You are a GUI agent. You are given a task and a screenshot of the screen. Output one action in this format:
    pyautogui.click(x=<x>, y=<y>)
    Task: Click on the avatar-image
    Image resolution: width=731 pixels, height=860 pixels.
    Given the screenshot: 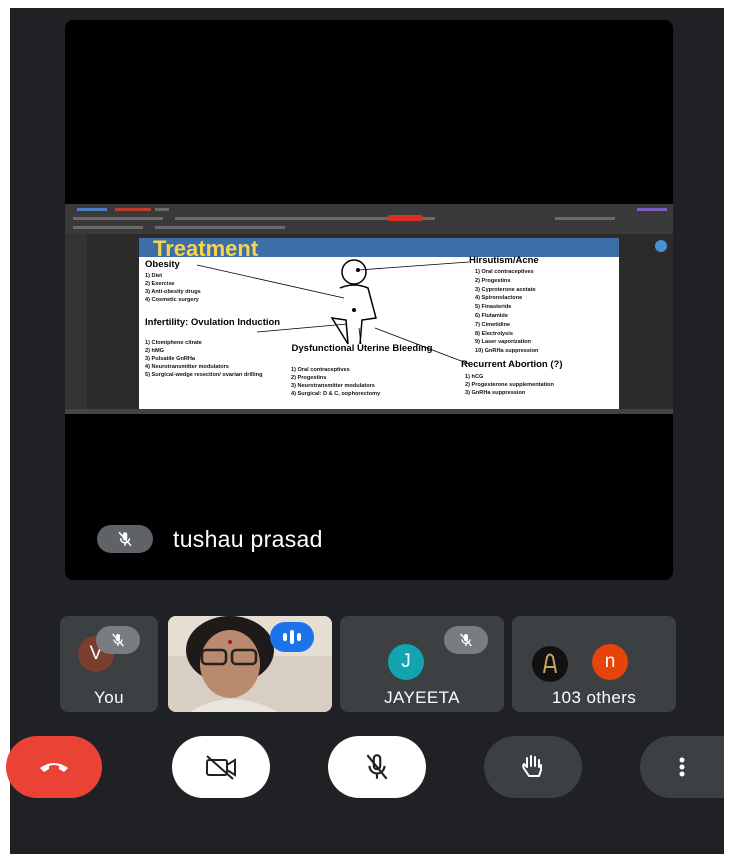 What is the action you would take?
    pyautogui.click(x=550, y=664)
    